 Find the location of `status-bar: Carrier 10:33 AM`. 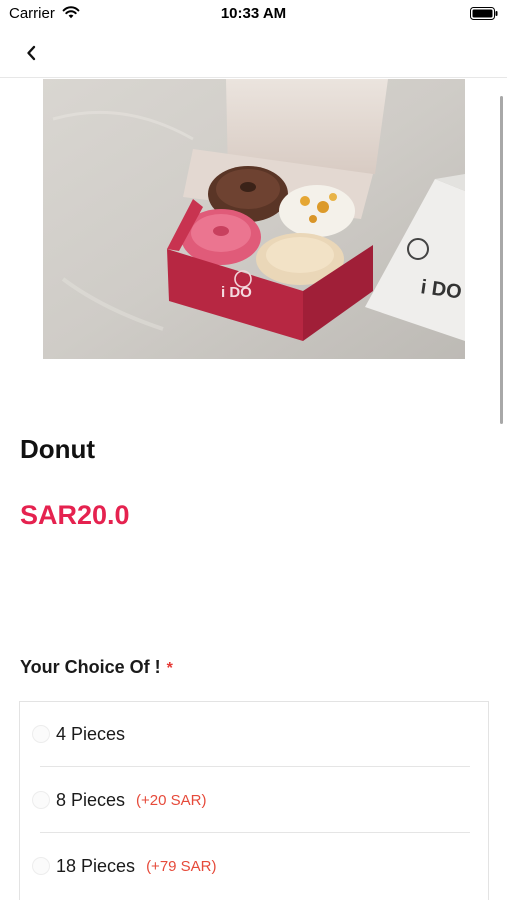

status-bar: Carrier 10:33 AM is located at coordinates (253, 15).